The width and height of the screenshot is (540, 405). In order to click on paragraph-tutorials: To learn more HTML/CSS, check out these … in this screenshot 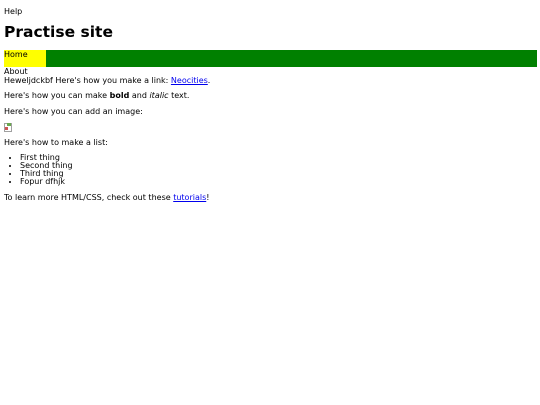, I will do `click(270, 197)`.